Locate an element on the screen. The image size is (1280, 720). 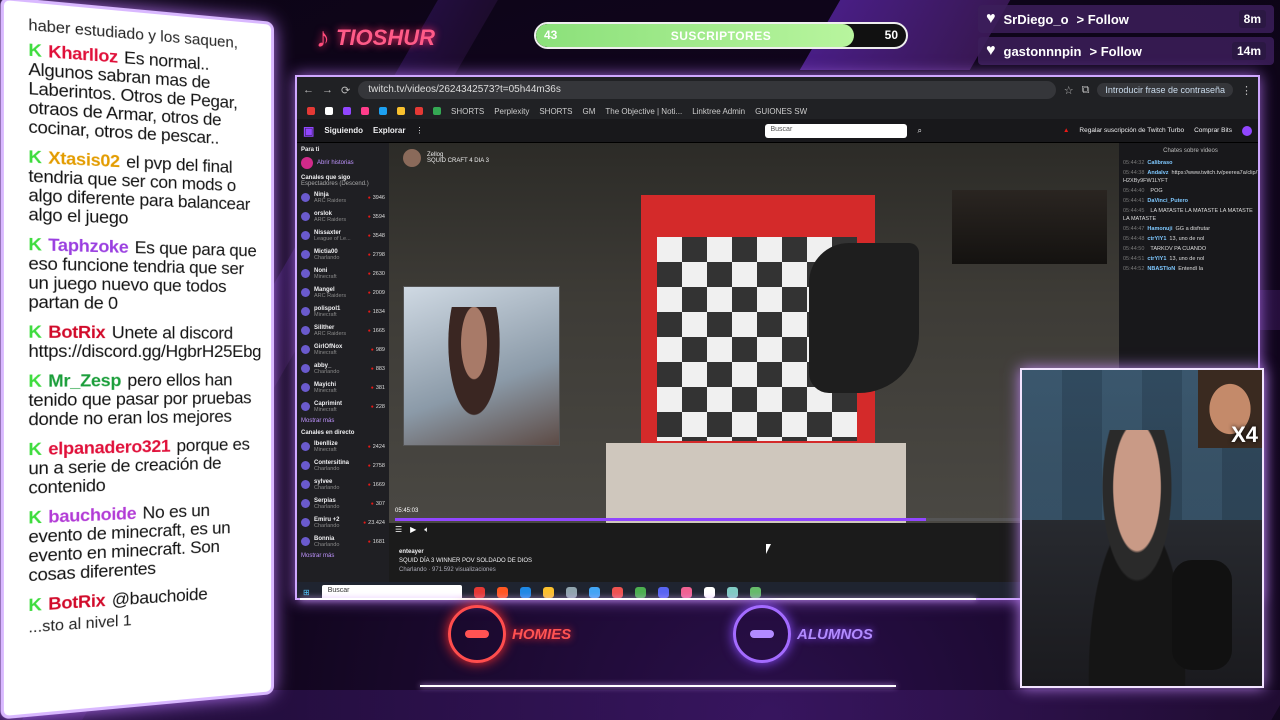
chrome-icon is located at coordinates (640, 592).